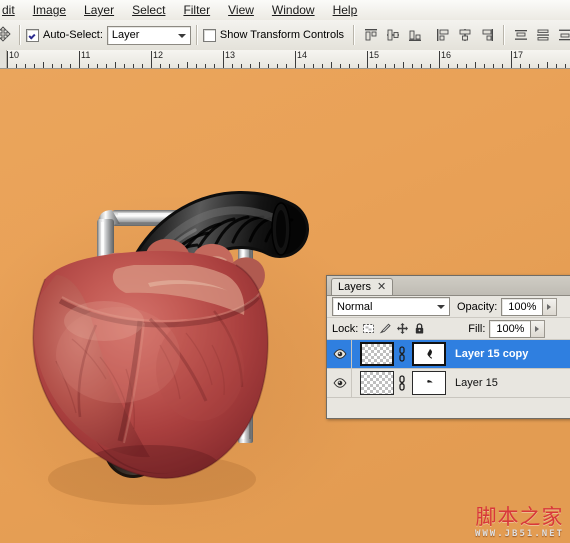 The image size is (570, 543). Describe the element at coordinates (415, 35) in the screenshot. I see `align-bottom-edges-icon` at that location.